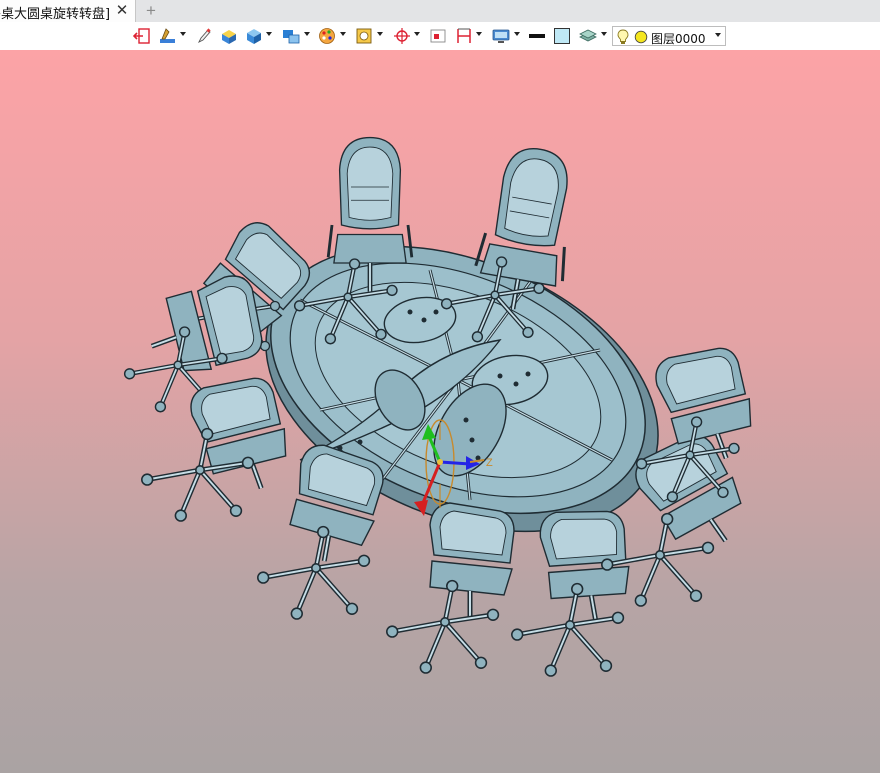 This screenshot has width=880, height=773. I want to click on pen-icon, so click(204, 36).